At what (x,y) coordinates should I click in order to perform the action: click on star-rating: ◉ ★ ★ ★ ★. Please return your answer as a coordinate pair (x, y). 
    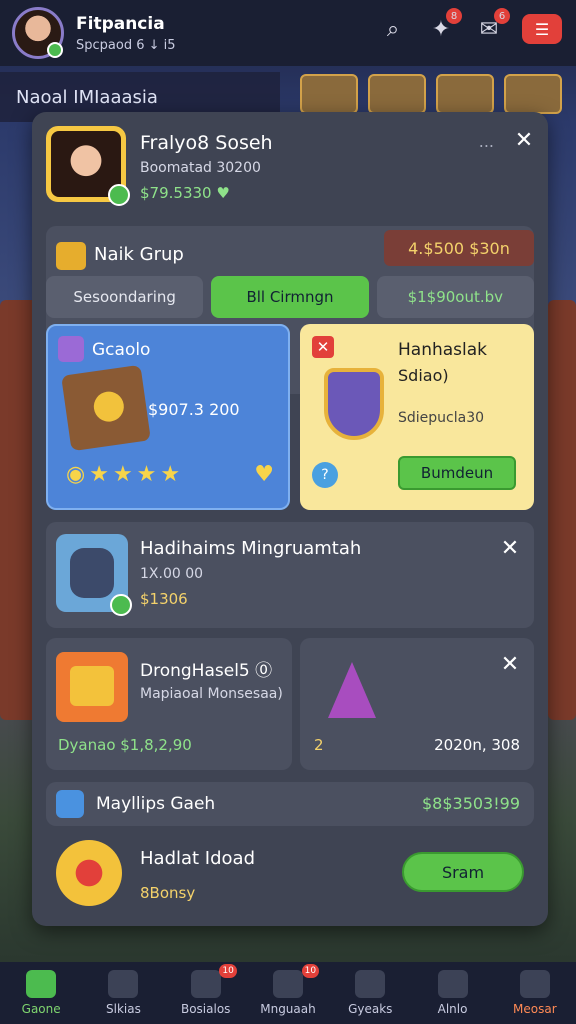
    Looking at the image, I should click on (123, 474).